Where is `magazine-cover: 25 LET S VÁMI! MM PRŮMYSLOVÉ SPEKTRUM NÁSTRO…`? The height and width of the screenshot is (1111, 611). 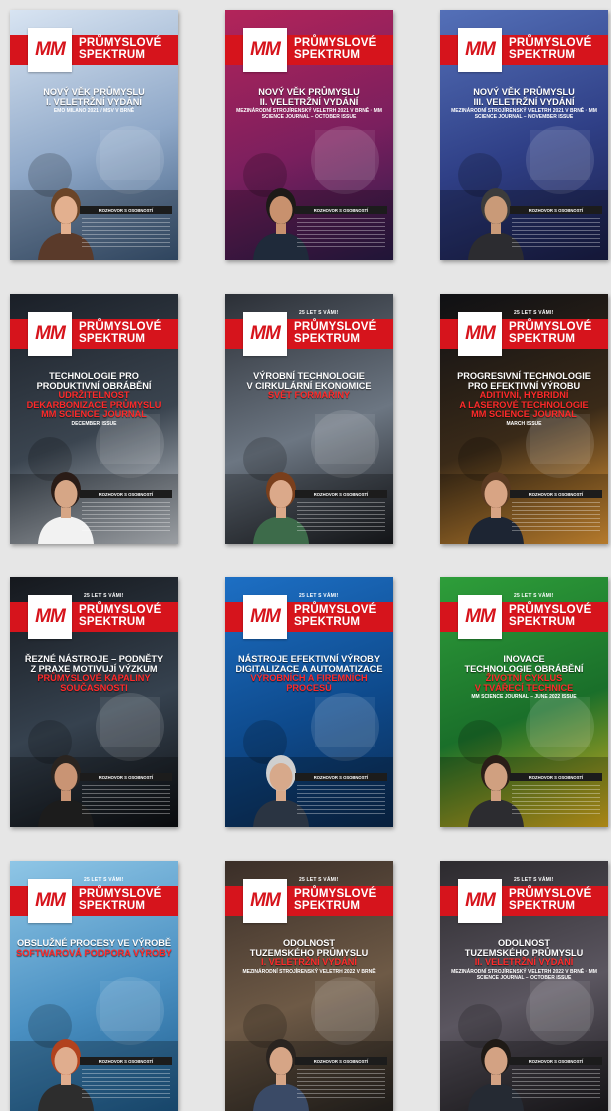 magazine-cover: 25 LET S VÁMI! MM PRŮMYSLOVÉ SPEKTRUM NÁSTRO… is located at coordinates (309, 702).